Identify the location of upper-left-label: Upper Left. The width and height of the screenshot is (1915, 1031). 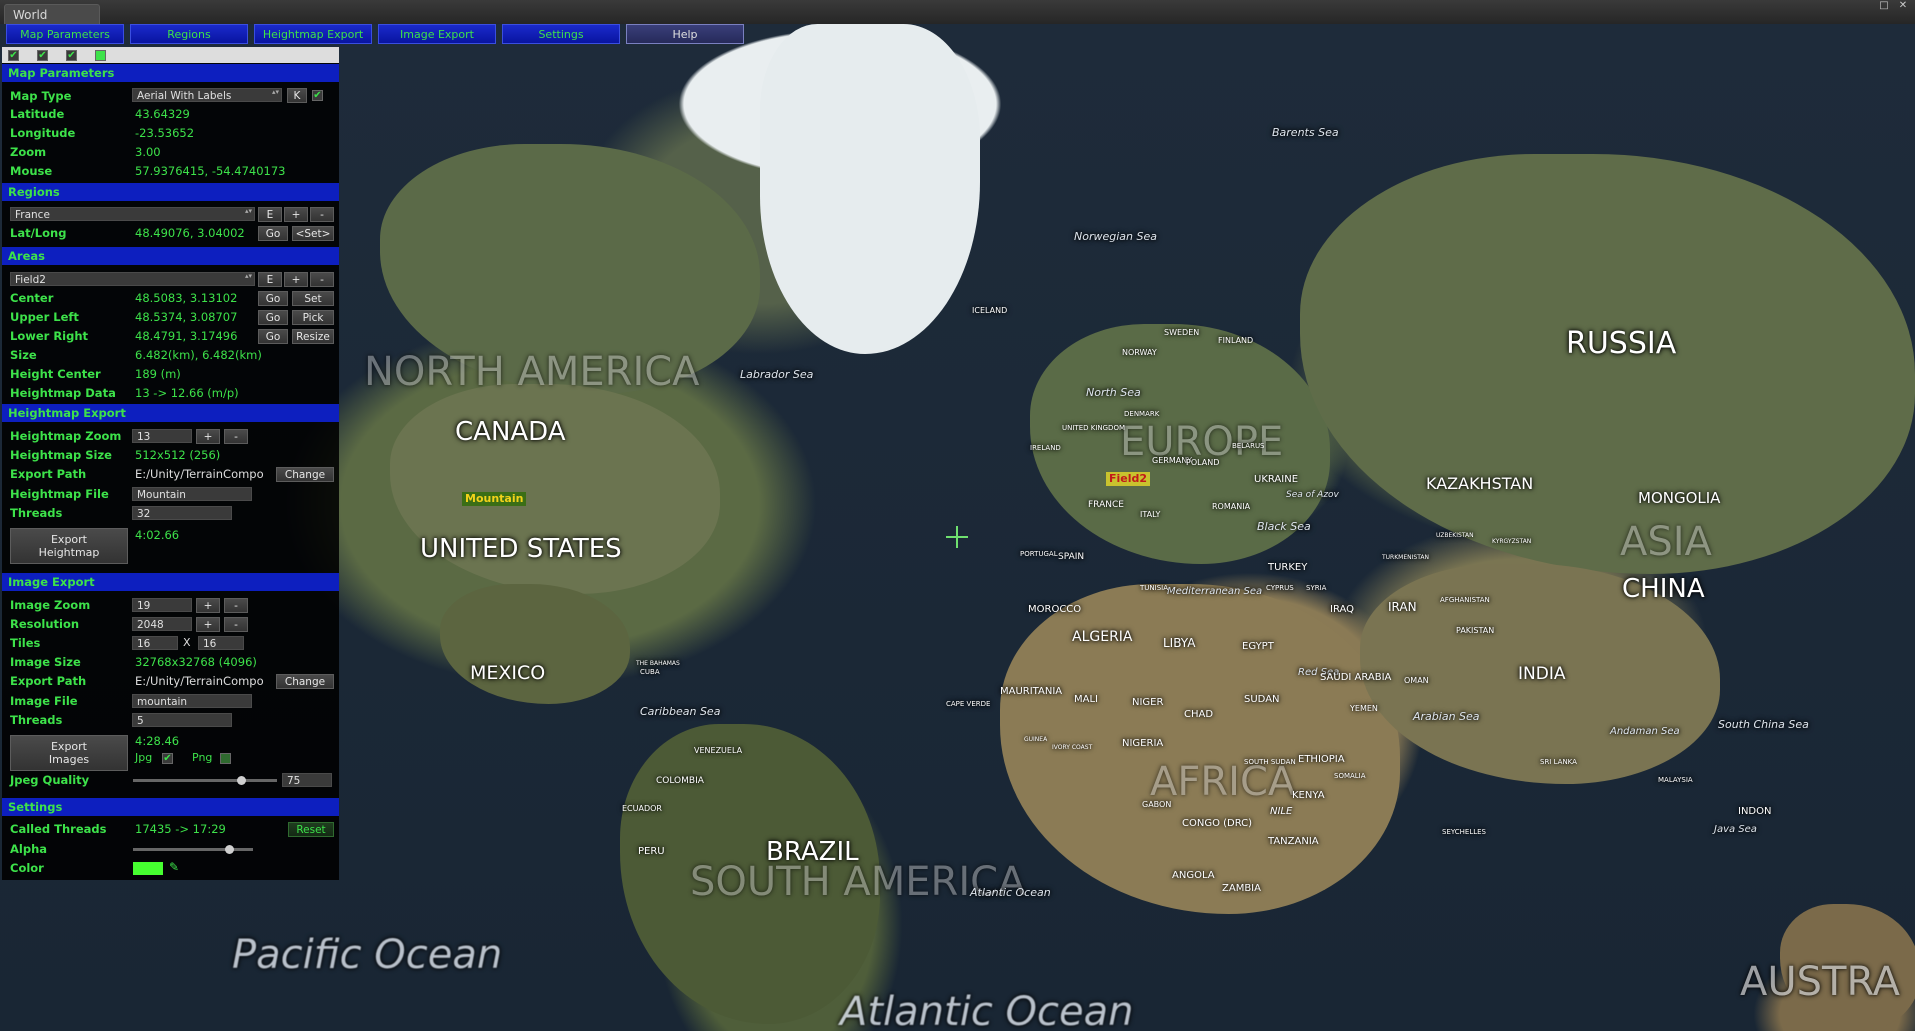
(44, 317).